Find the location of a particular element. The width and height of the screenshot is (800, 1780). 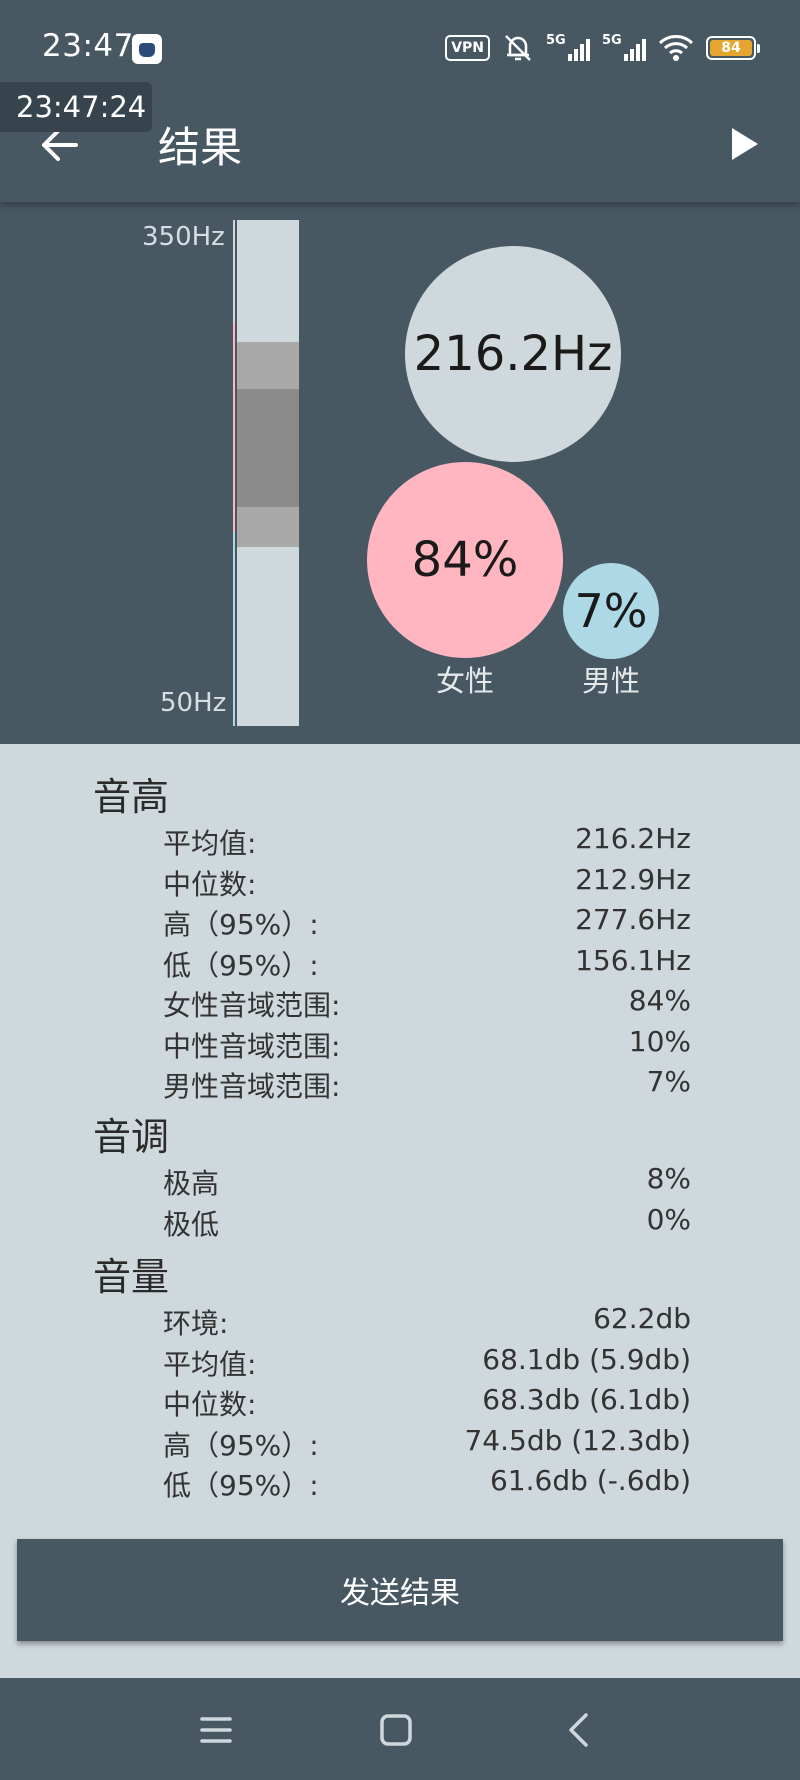

male-range-segment is located at coordinates (234, 629).